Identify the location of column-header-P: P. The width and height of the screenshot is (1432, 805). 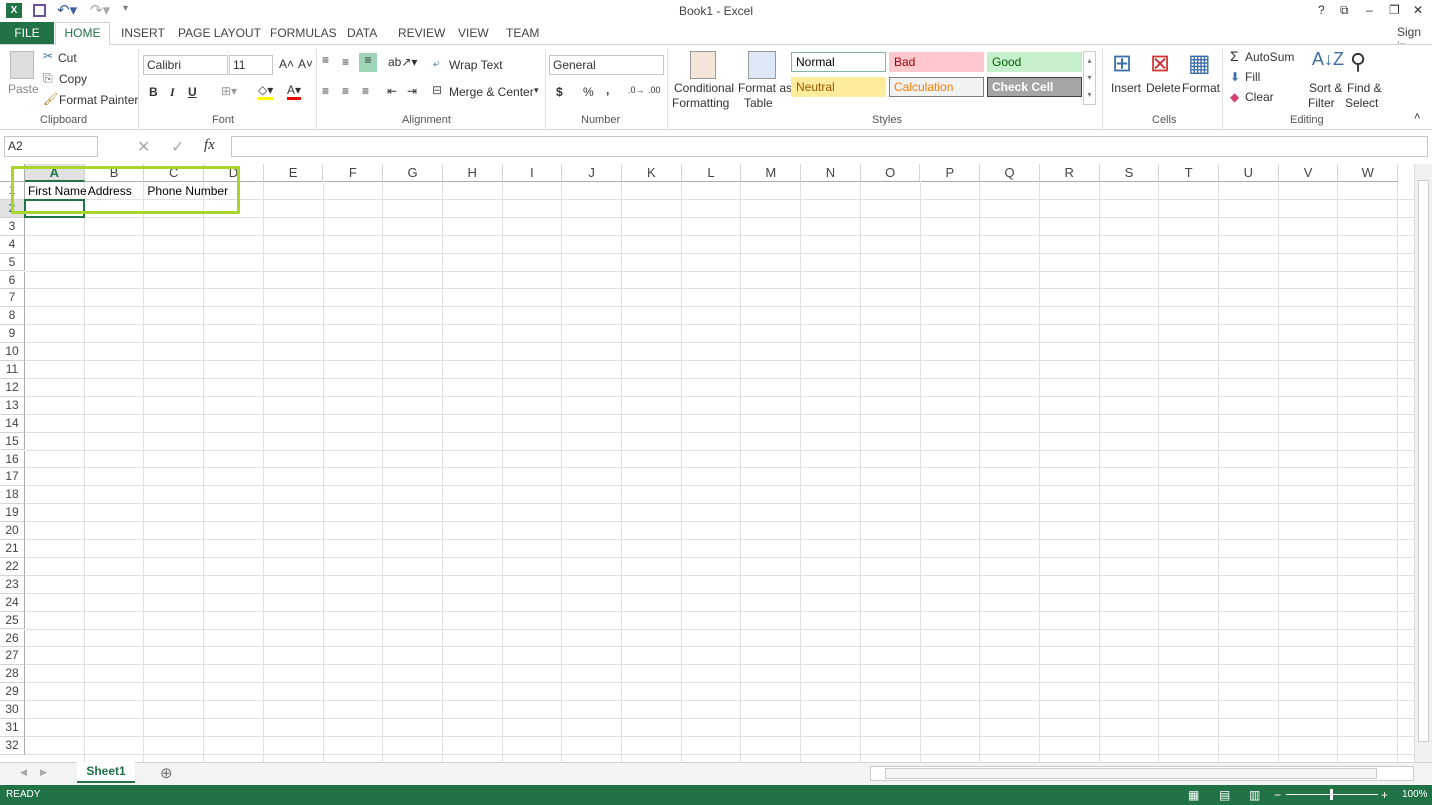
(950, 173).